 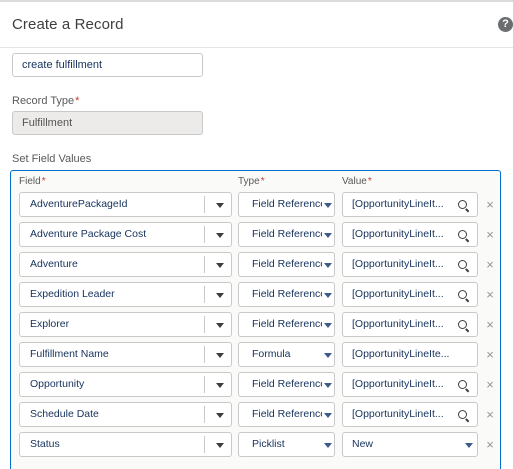 I want to click on record-name-input: create fulfillment, so click(x=107, y=65).